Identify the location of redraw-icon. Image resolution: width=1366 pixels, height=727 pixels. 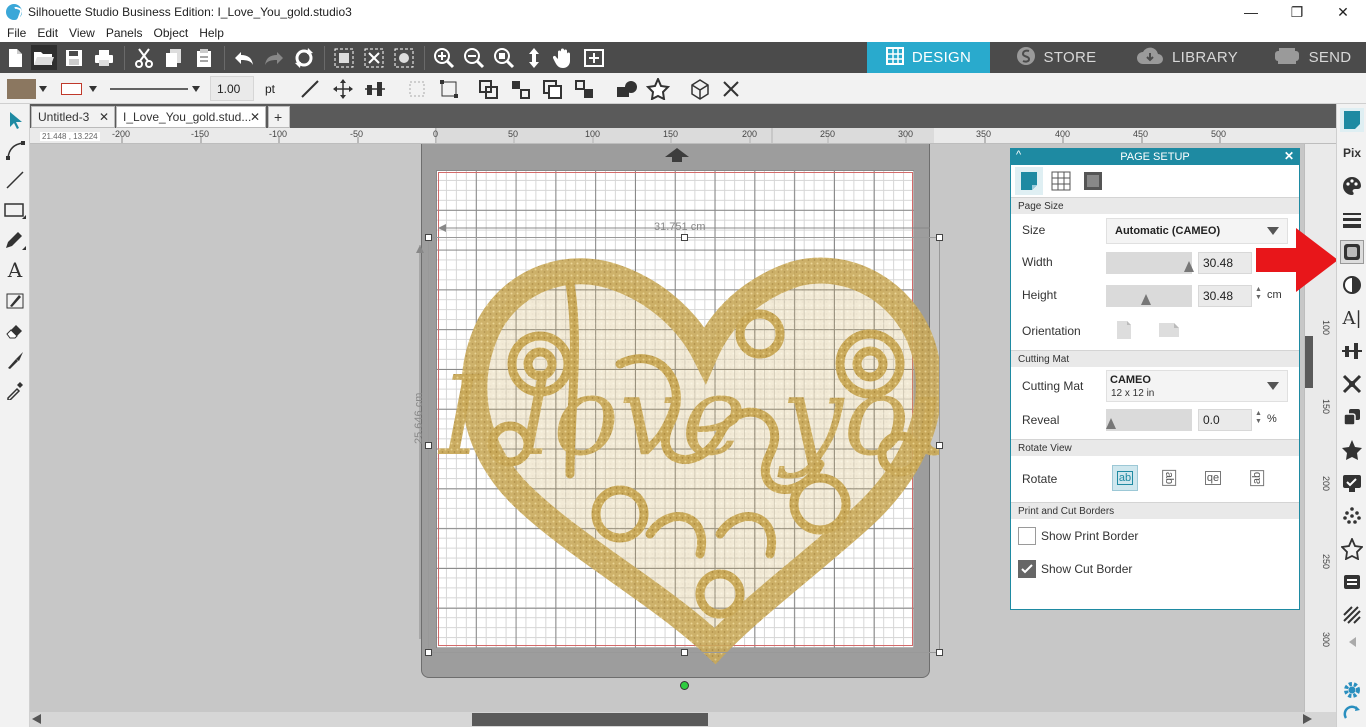
(304, 57).